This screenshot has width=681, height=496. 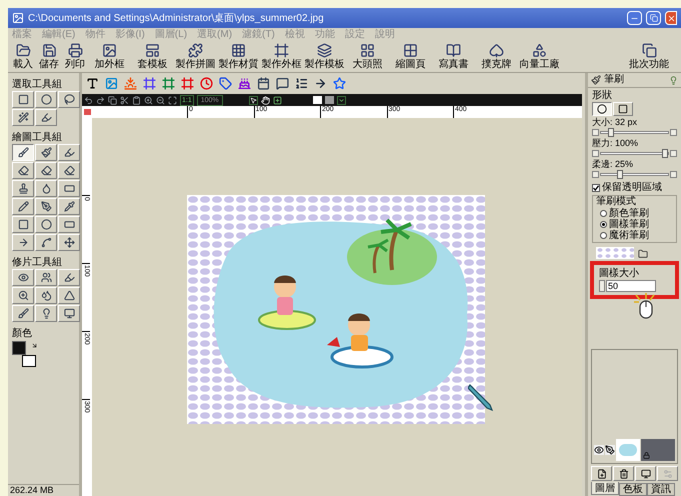 I want to click on marker-icon, so click(x=69, y=277).